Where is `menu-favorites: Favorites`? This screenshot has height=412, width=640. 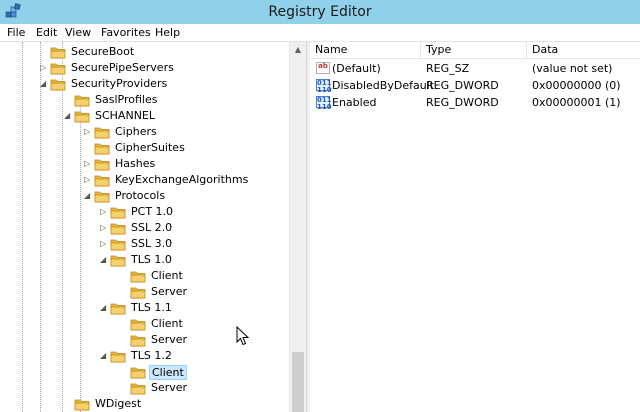 menu-favorites: Favorites is located at coordinates (126, 32).